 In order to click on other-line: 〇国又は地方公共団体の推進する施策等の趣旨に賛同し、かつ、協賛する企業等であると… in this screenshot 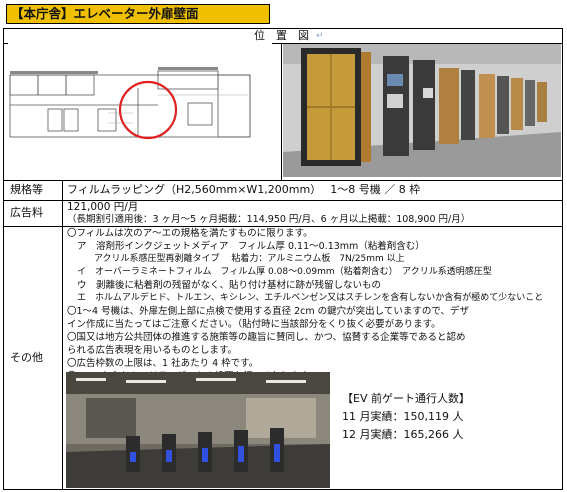, I will do `click(266, 337)`.